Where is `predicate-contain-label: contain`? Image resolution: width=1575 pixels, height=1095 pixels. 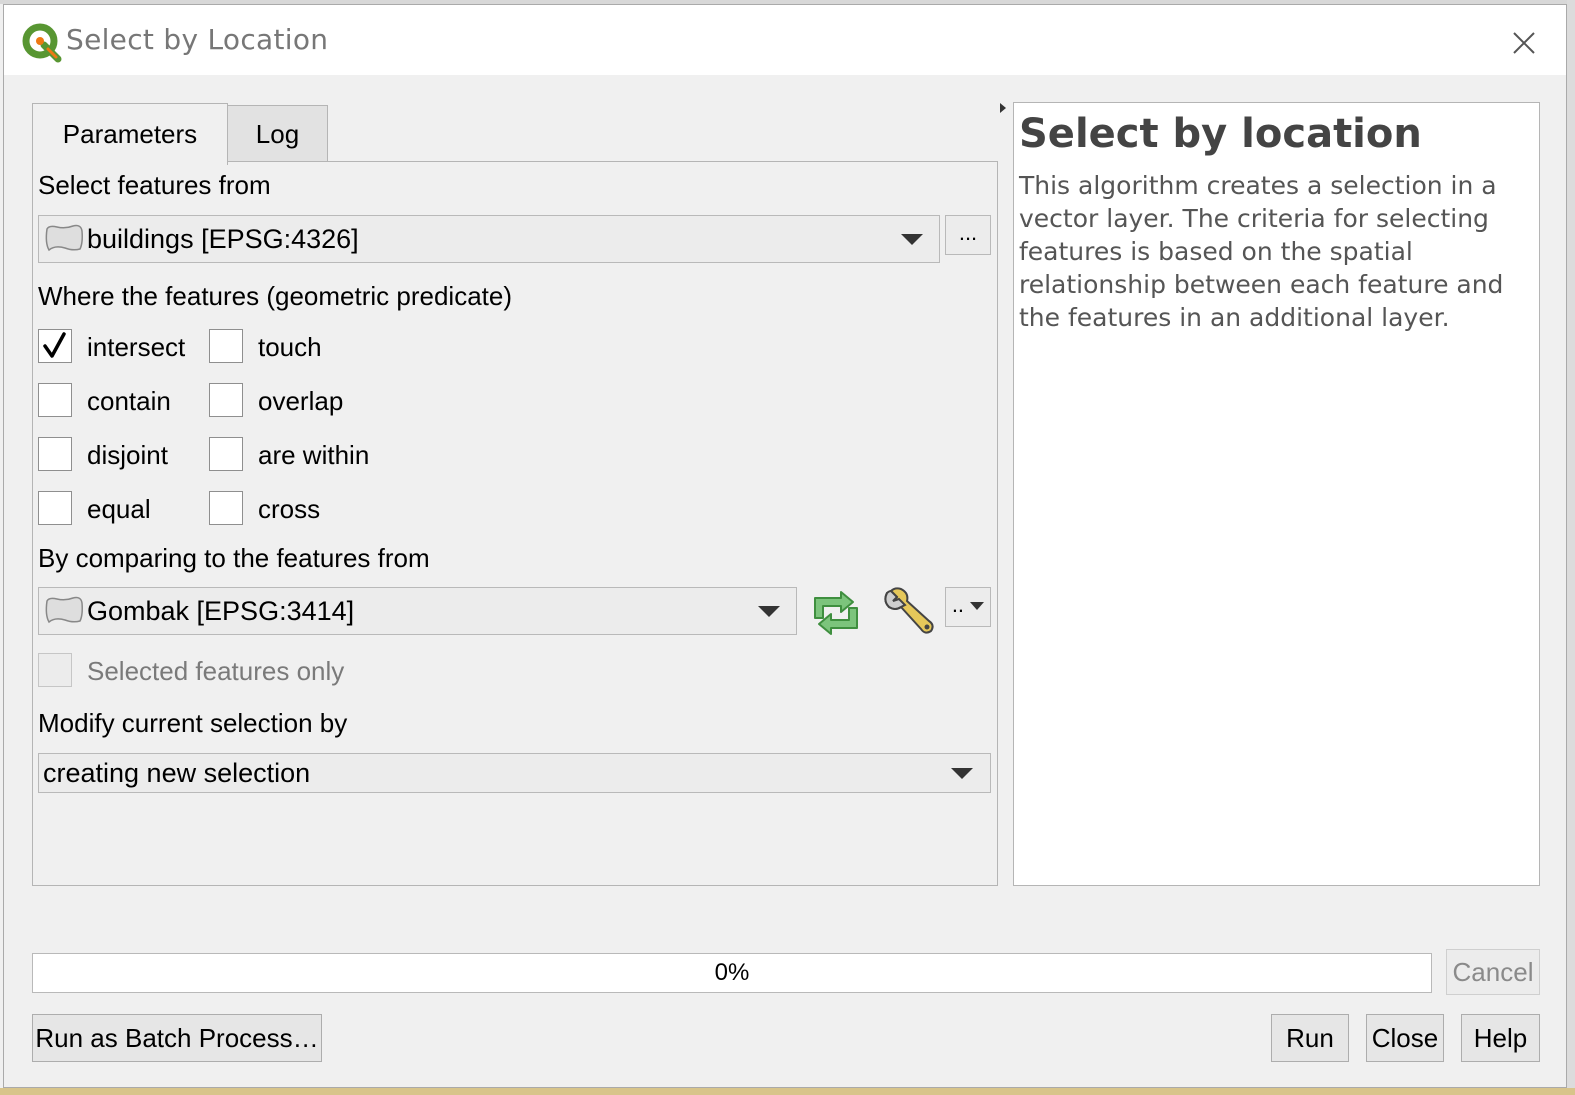
predicate-contain-label: contain is located at coordinates (129, 401).